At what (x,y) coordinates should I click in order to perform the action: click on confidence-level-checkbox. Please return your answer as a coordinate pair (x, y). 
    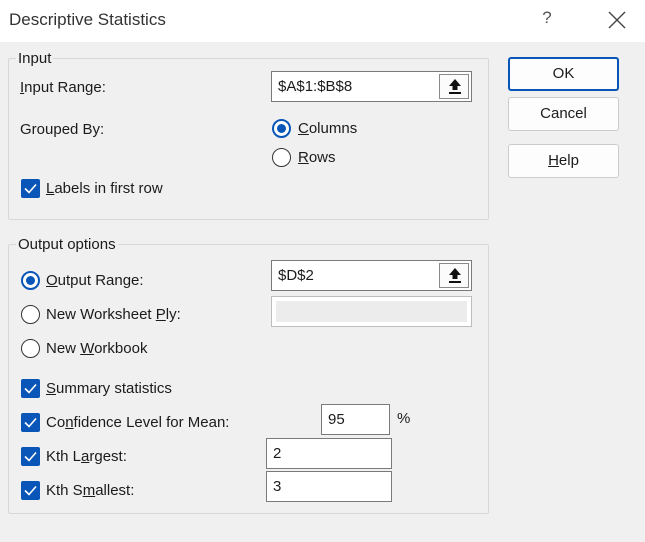
    Looking at the image, I should click on (30, 422).